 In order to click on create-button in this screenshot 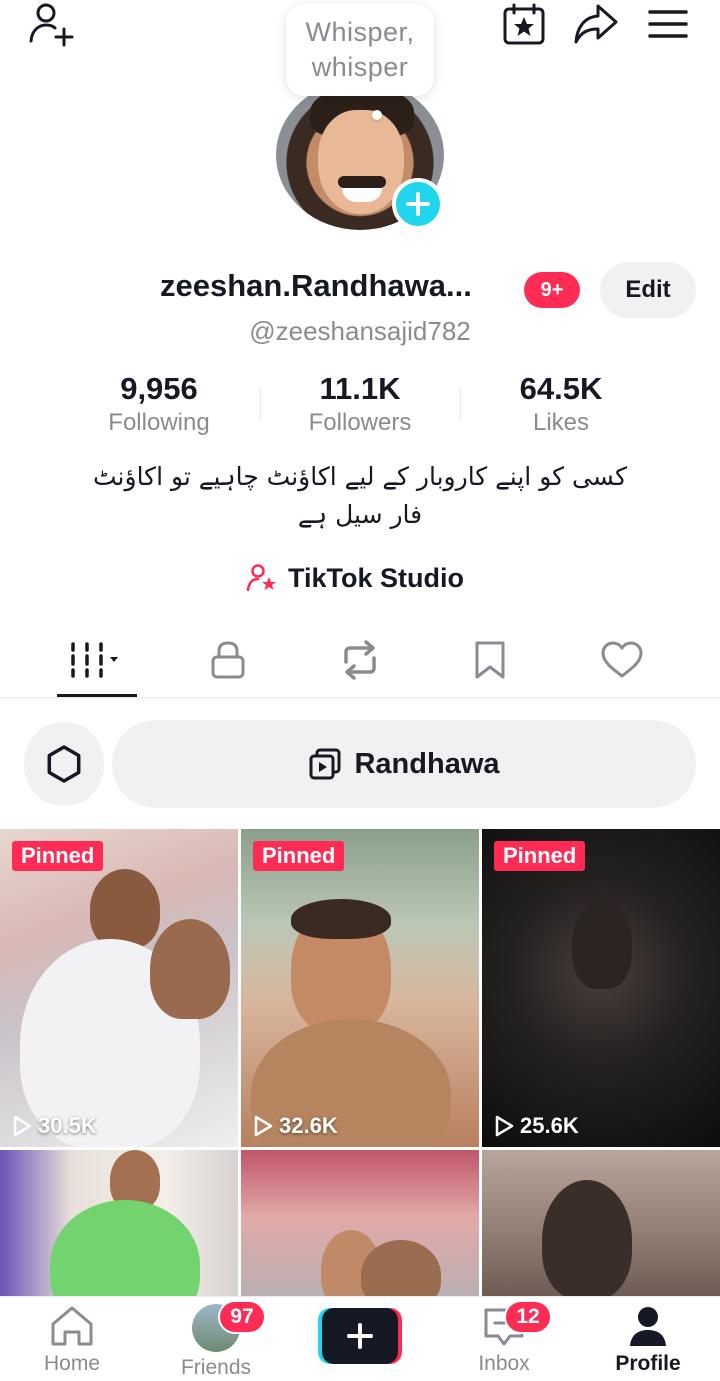, I will do `click(360, 1336)`.